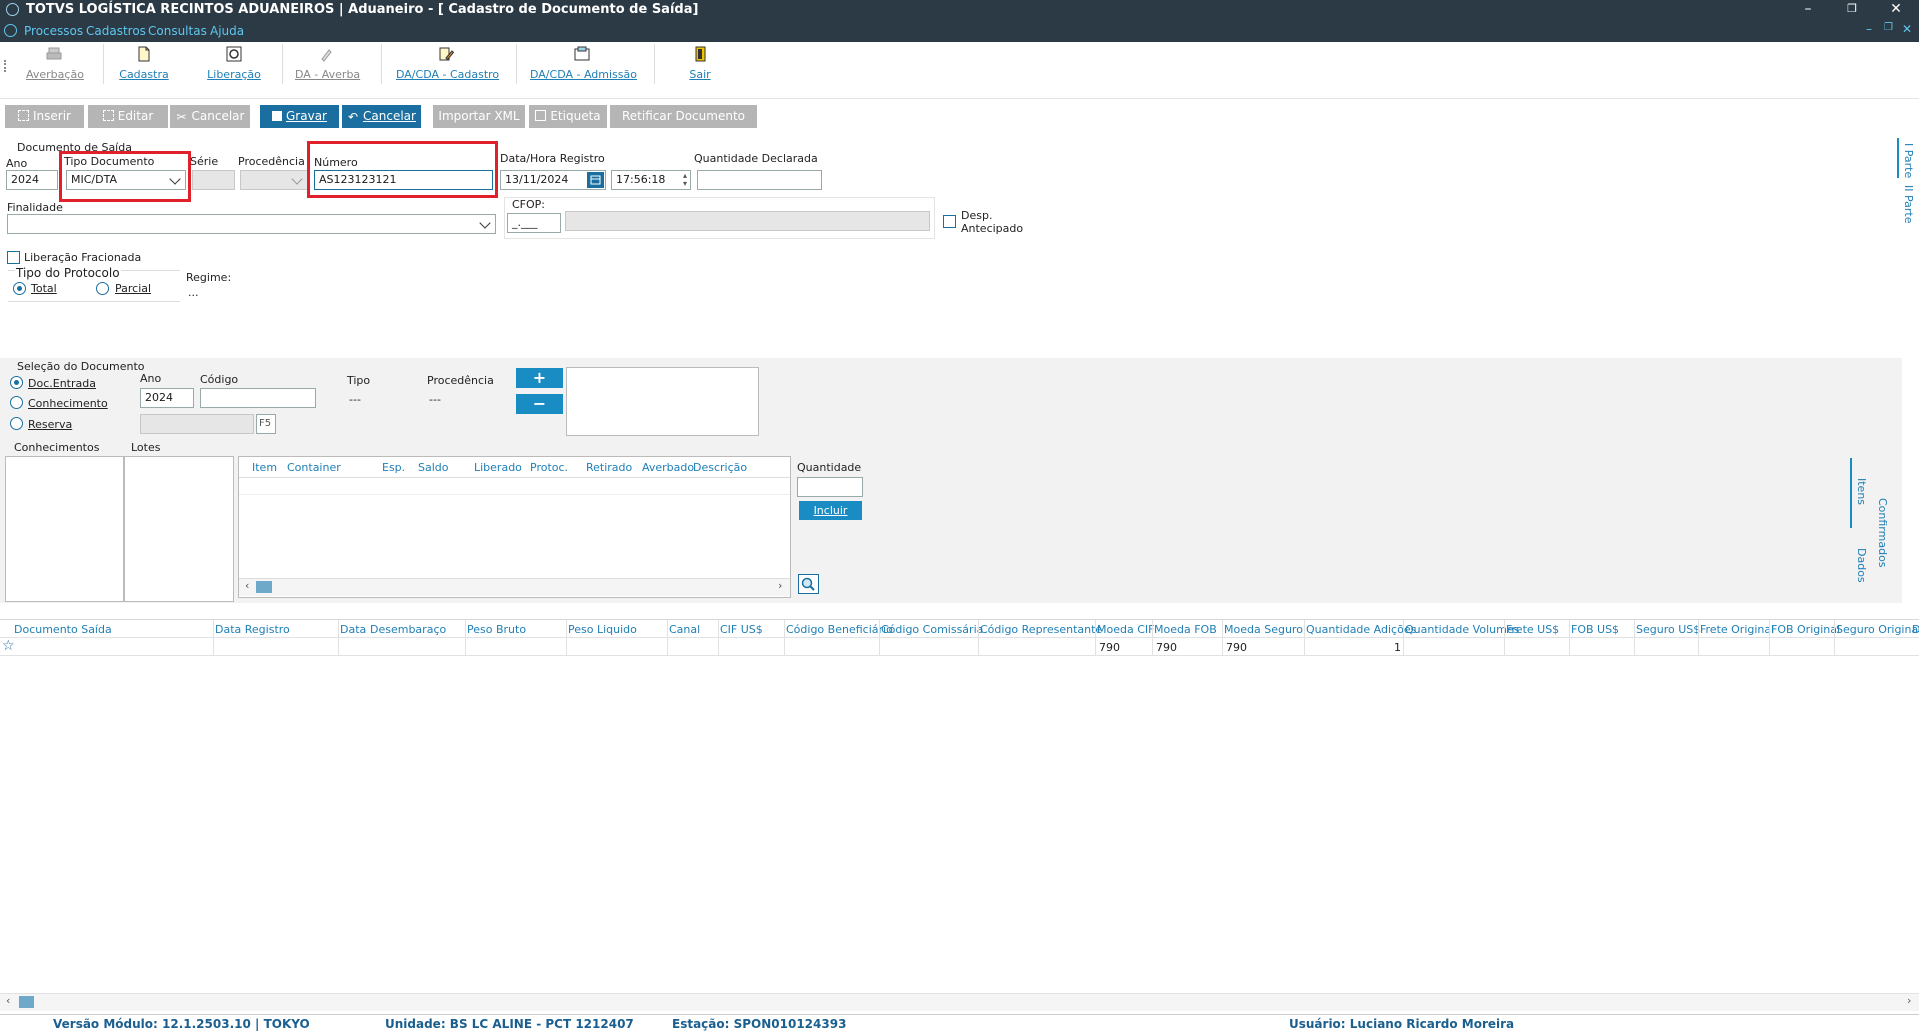  What do you see at coordinates (602, 629) in the screenshot?
I see `grid-col-peso-liquido: Peso Liquido` at bounding box center [602, 629].